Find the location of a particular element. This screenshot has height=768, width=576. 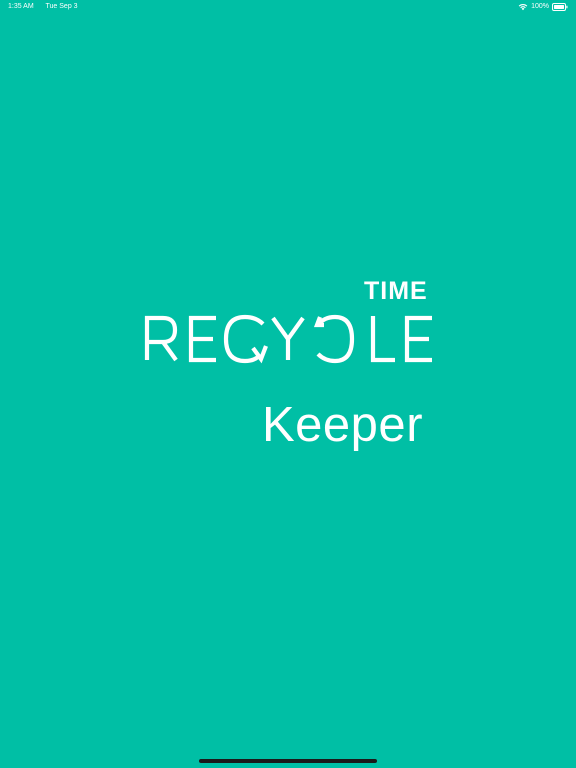

logo-recycle-wordmark: RECYCLE is located at coordinates (292, 340).